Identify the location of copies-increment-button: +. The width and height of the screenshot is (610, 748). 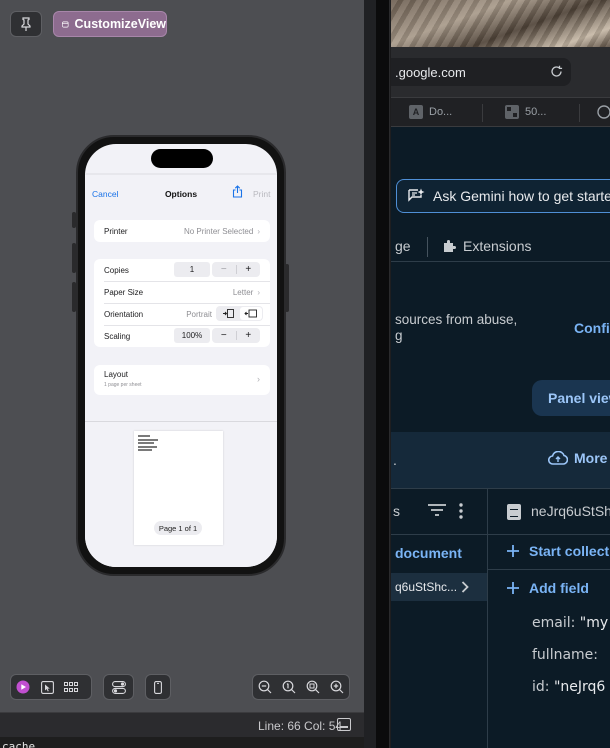
(249, 269).